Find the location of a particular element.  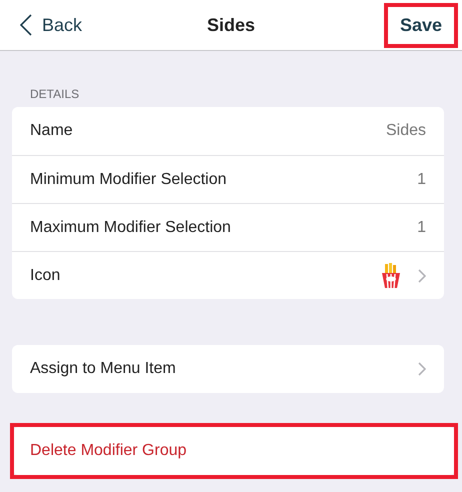

settings-row: Maximum Modifier Selection 1 is located at coordinates (228, 227).